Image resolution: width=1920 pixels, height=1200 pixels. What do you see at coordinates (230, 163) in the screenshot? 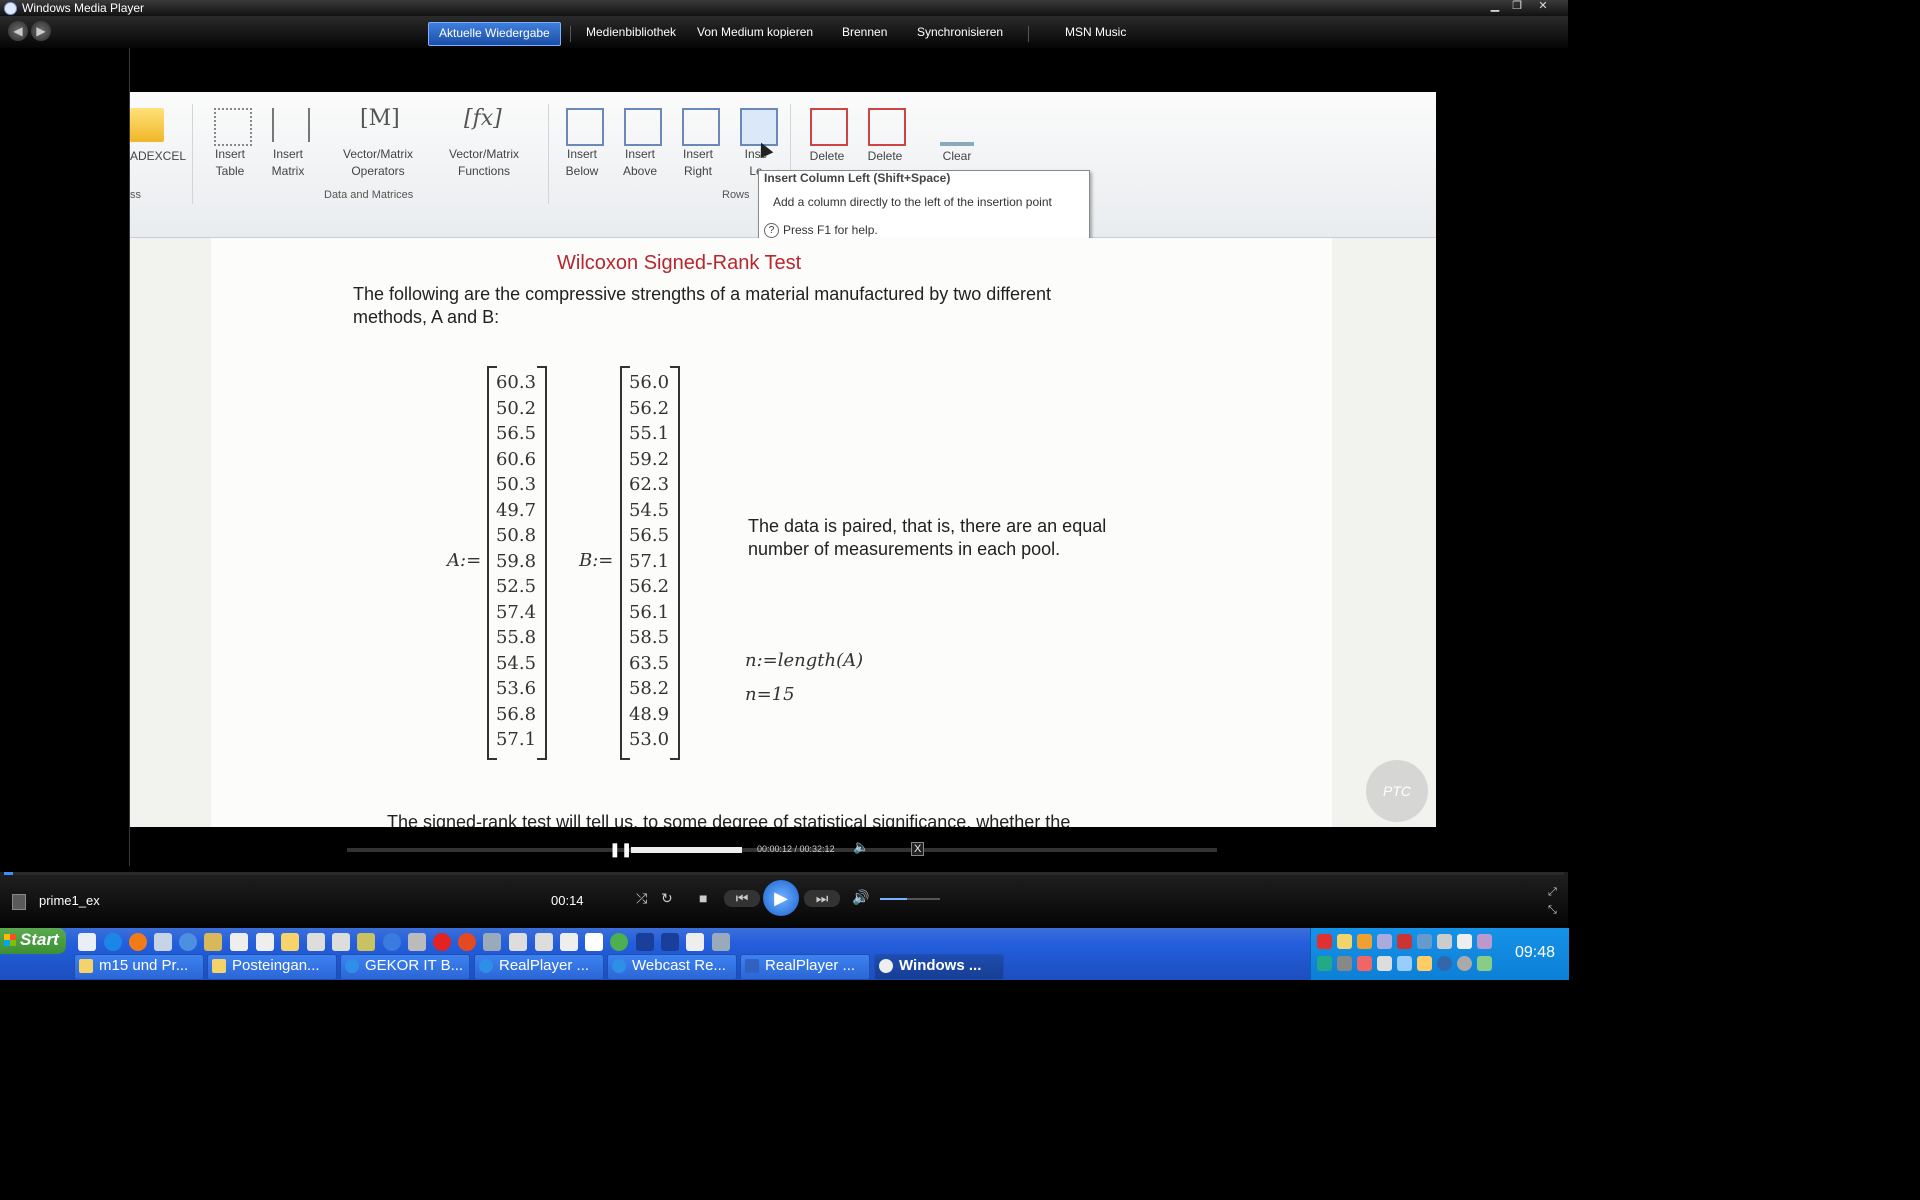
I see `insert-table-button: Insert Table` at bounding box center [230, 163].